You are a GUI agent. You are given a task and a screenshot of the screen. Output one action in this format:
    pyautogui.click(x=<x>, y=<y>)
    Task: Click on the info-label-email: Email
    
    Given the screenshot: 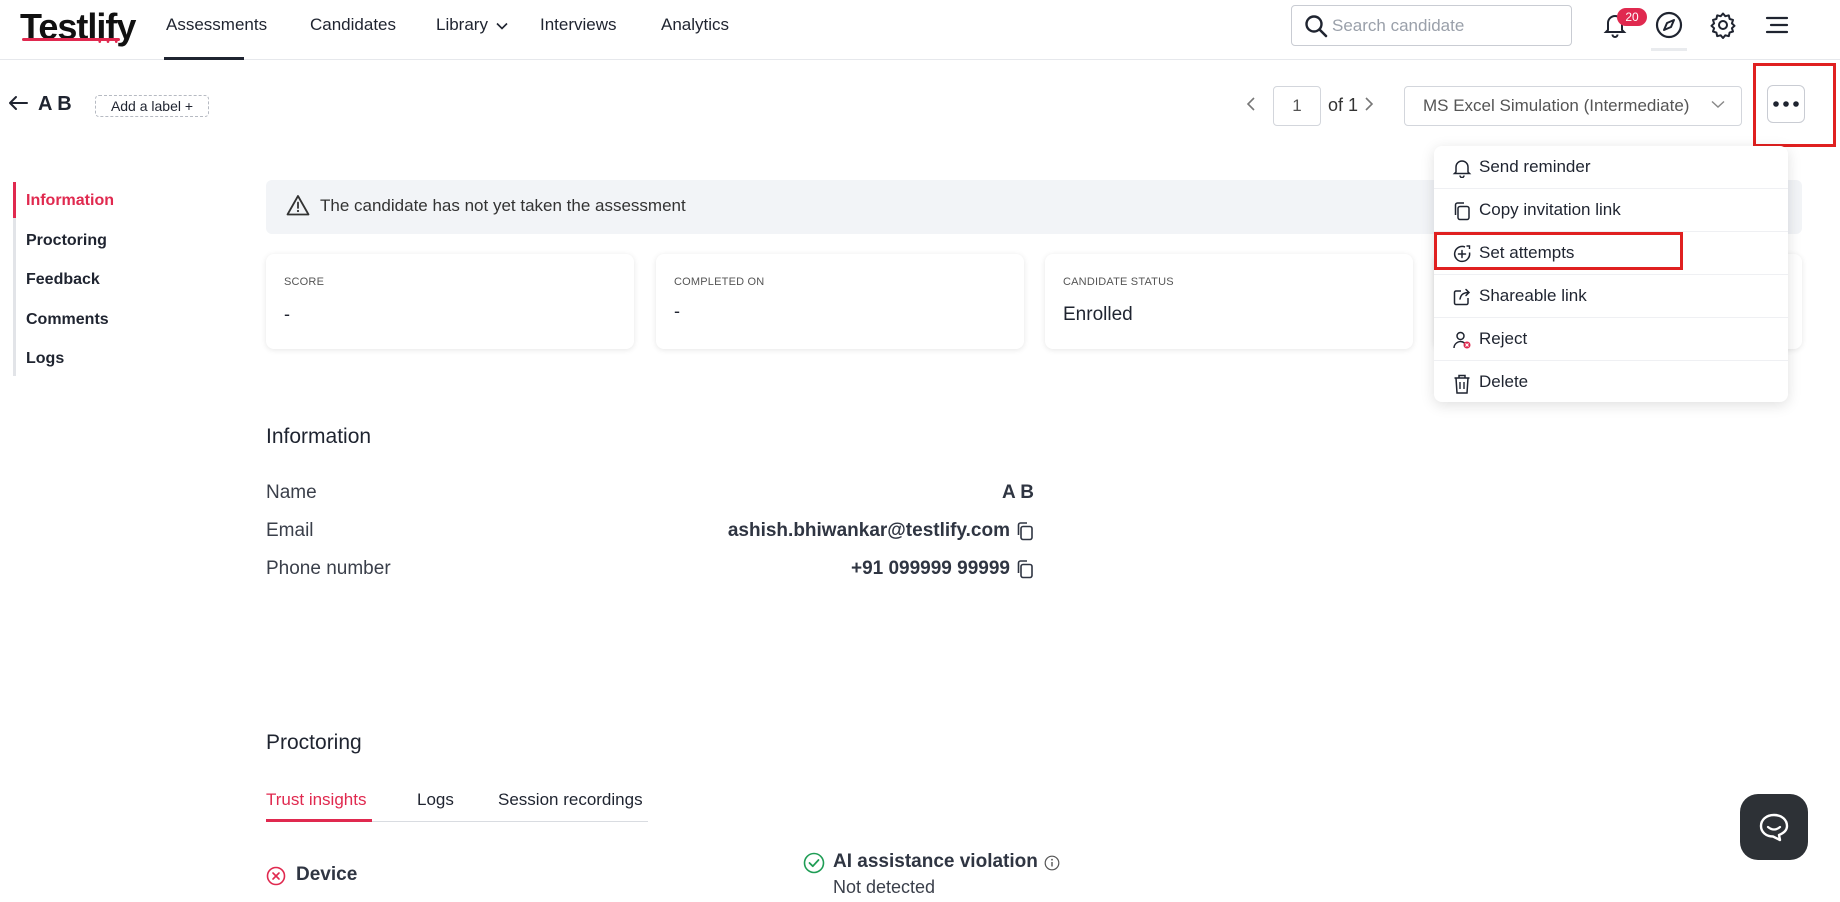 What is the action you would take?
    pyautogui.click(x=290, y=530)
    